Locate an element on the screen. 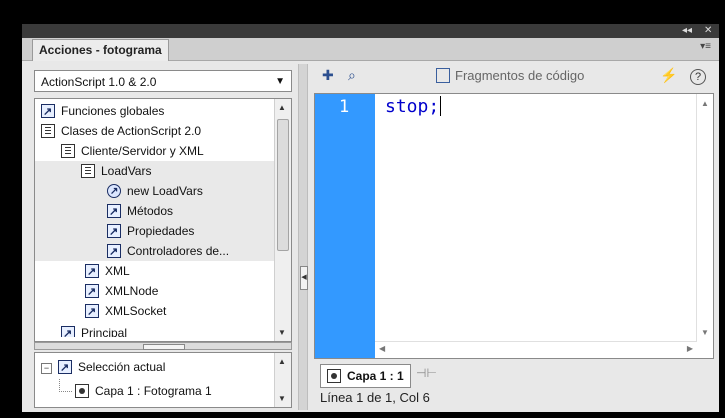 The width and height of the screenshot is (725, 418). collapse-icon: − is located at coordinates (46, 368).